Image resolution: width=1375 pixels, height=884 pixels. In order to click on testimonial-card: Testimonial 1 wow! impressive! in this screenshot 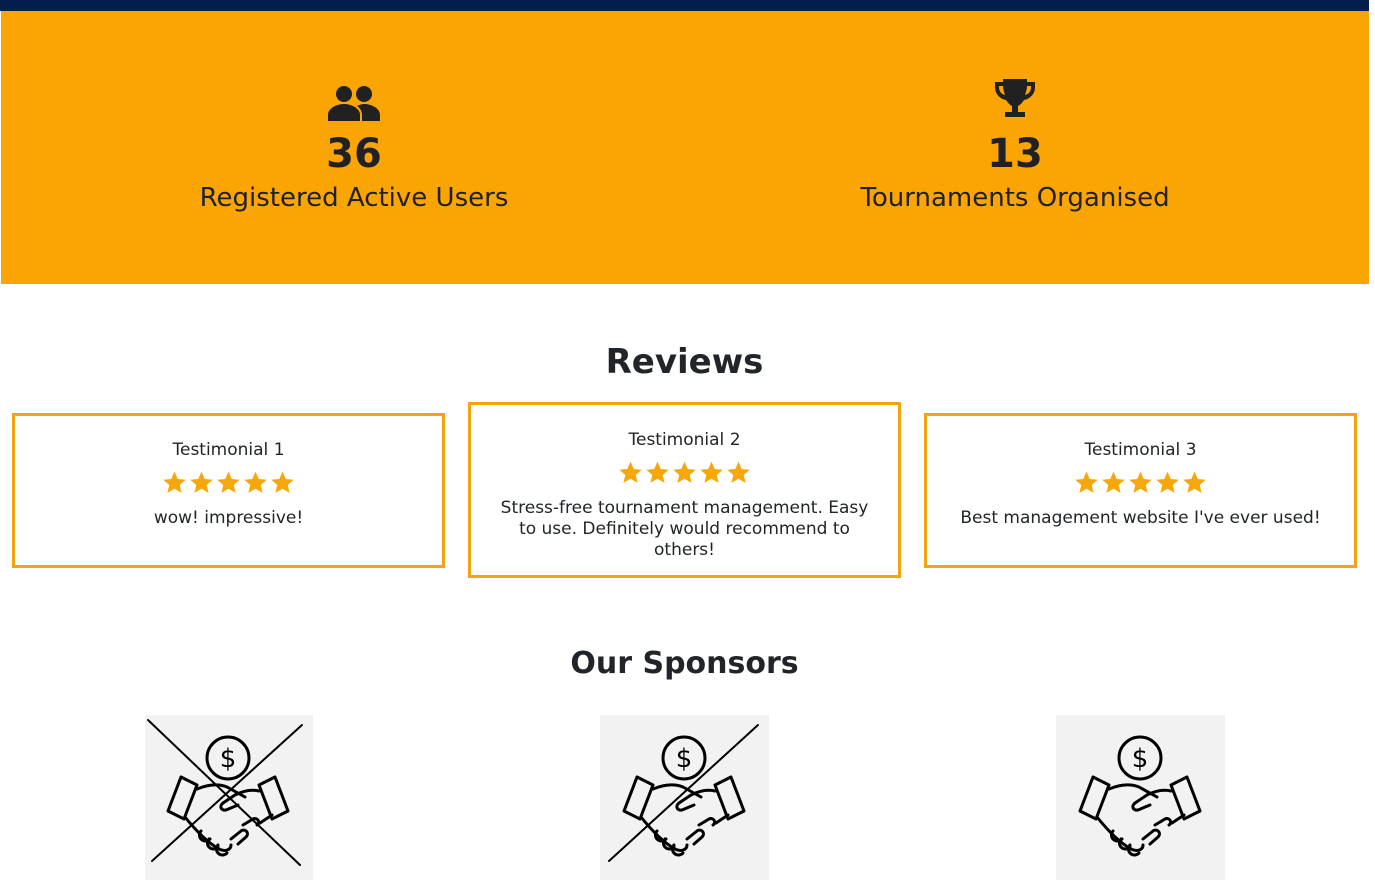, I will do `click(228, 490)`.